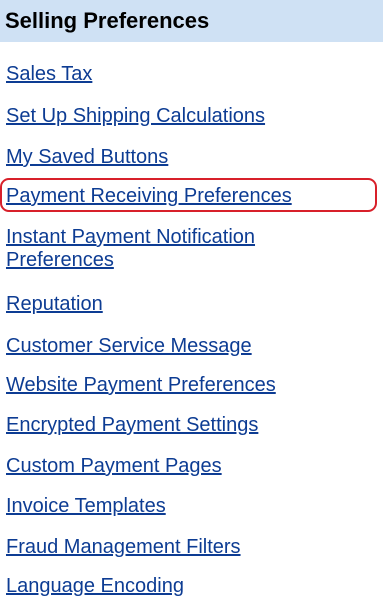 The height and width of the screenshot is (598, 383). I want to click on link-payment-receiving-preferences: Payment Receiving Preferences, so click(149, 196).